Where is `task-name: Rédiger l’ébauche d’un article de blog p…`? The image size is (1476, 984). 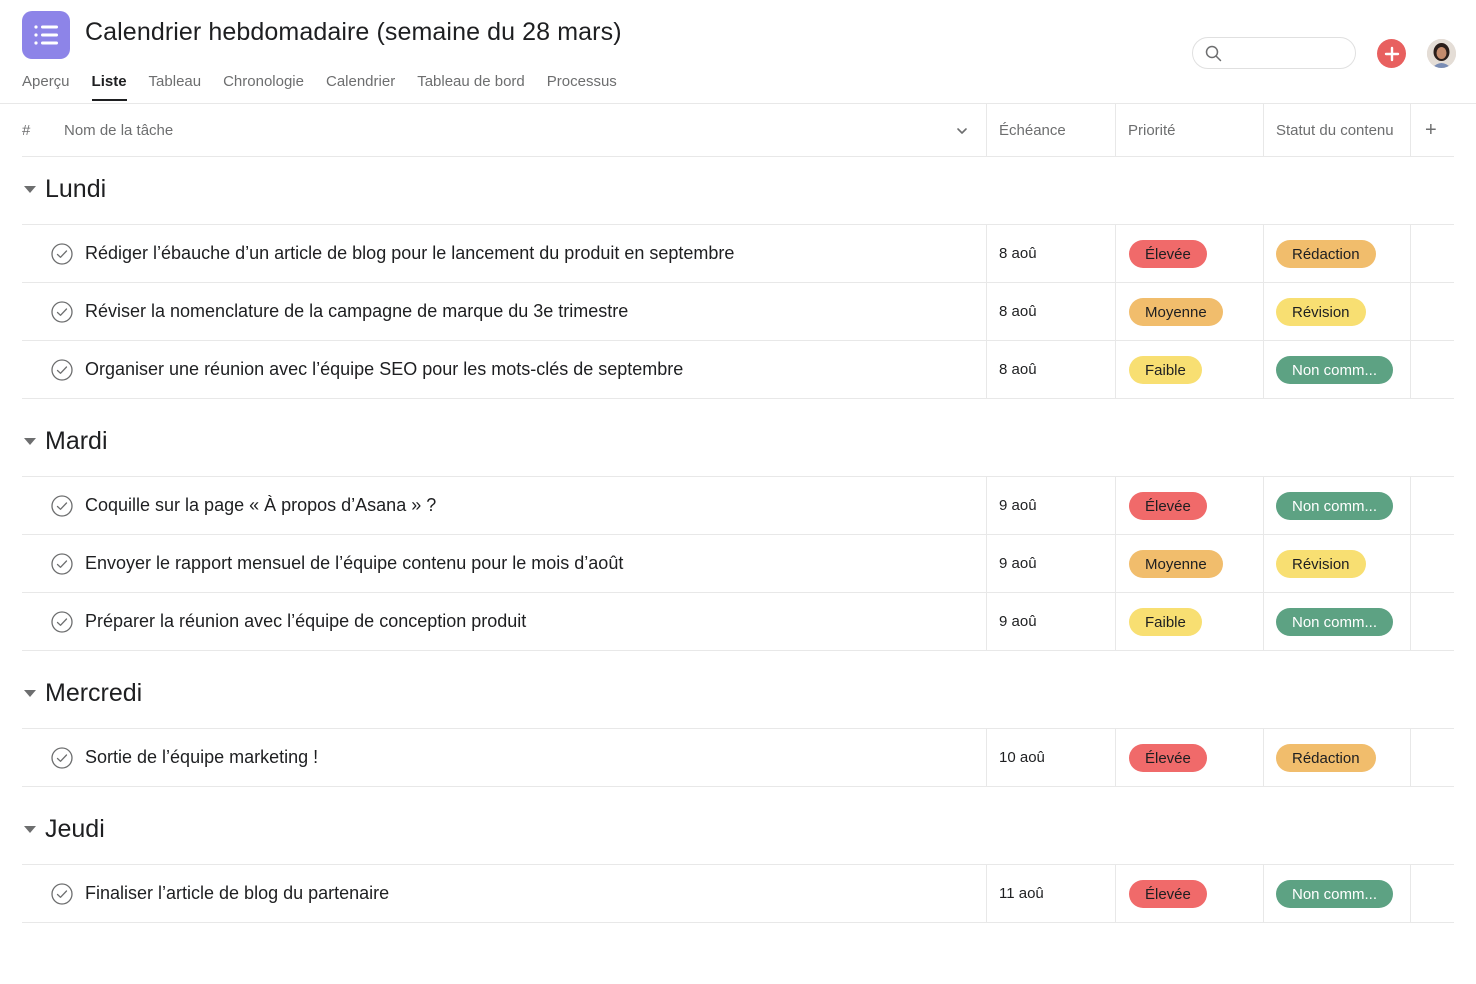 task-name: Rédiger l’ébauche d’un article de blog p… is located at coordinates (409, 253).